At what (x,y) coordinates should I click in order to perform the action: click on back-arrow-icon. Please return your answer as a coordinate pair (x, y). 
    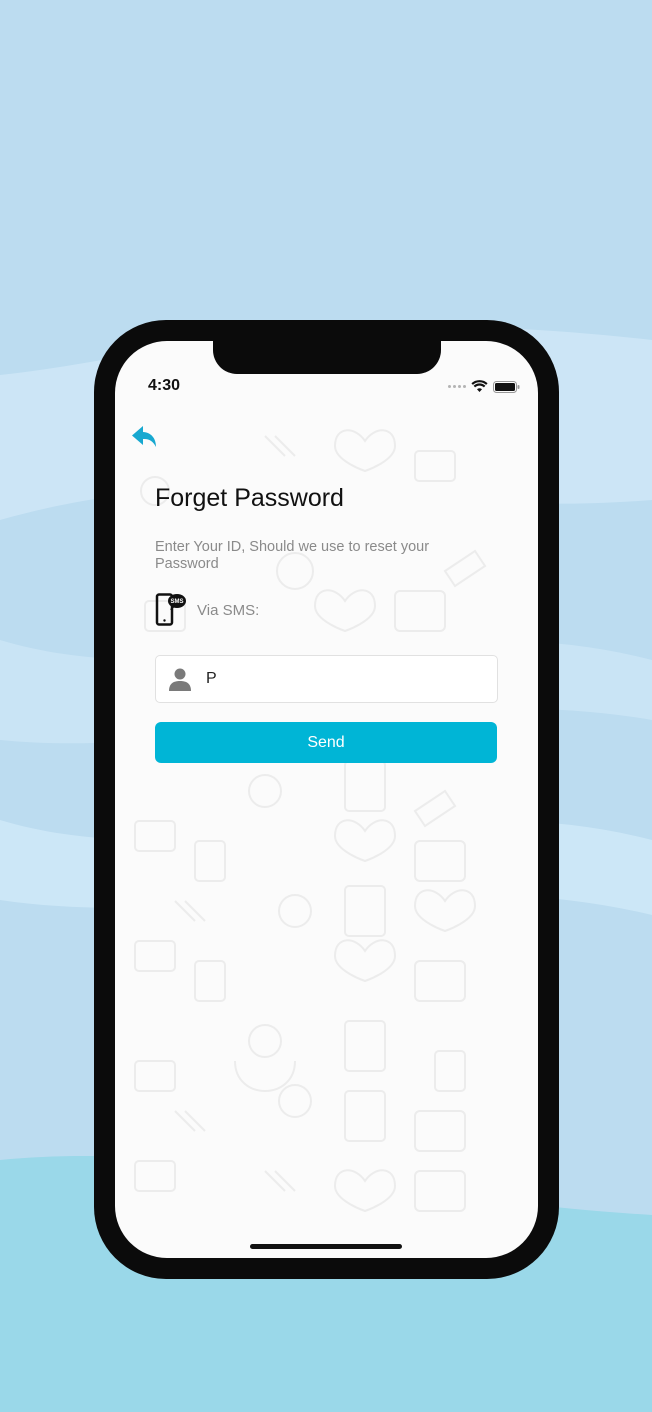
    Looking at the image, I should click on (145, 437).